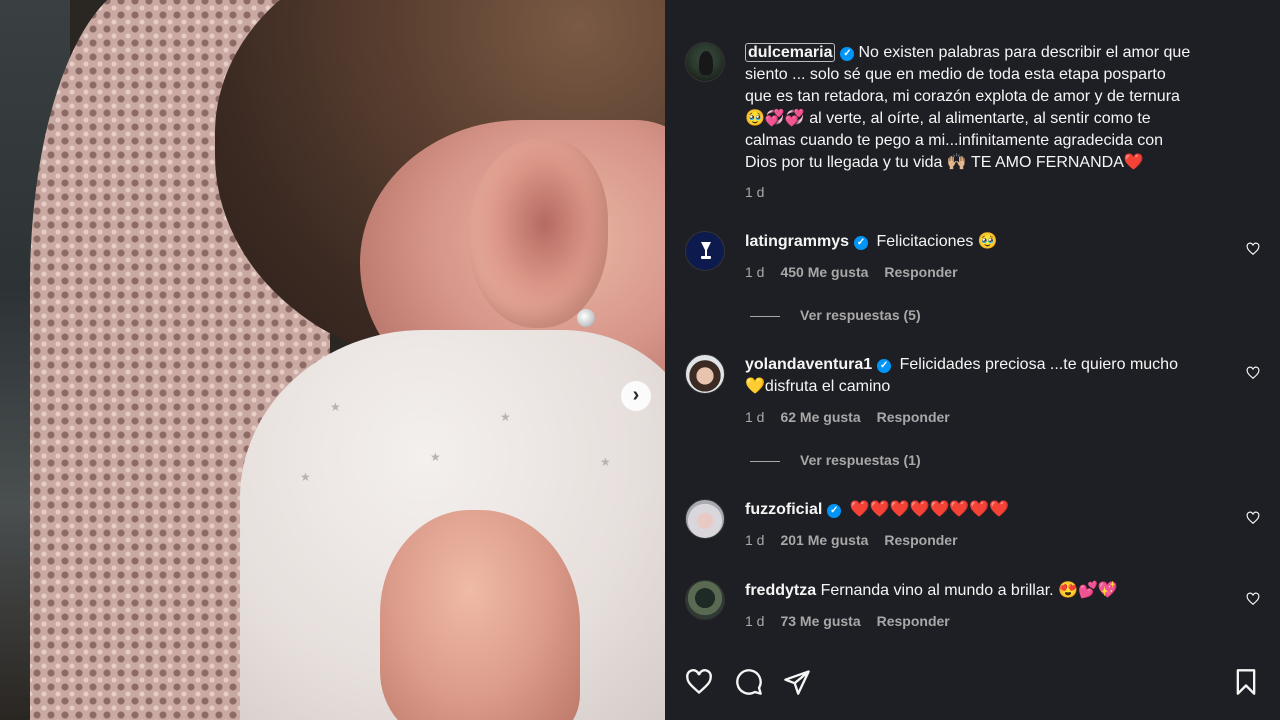 The height and width of the screenshot is (720, 1280). What do you see at coordinates (818, 386) in the screenshot?
I see `comment-body: 💛disfruta el camino` at bounding box center [818, 386].